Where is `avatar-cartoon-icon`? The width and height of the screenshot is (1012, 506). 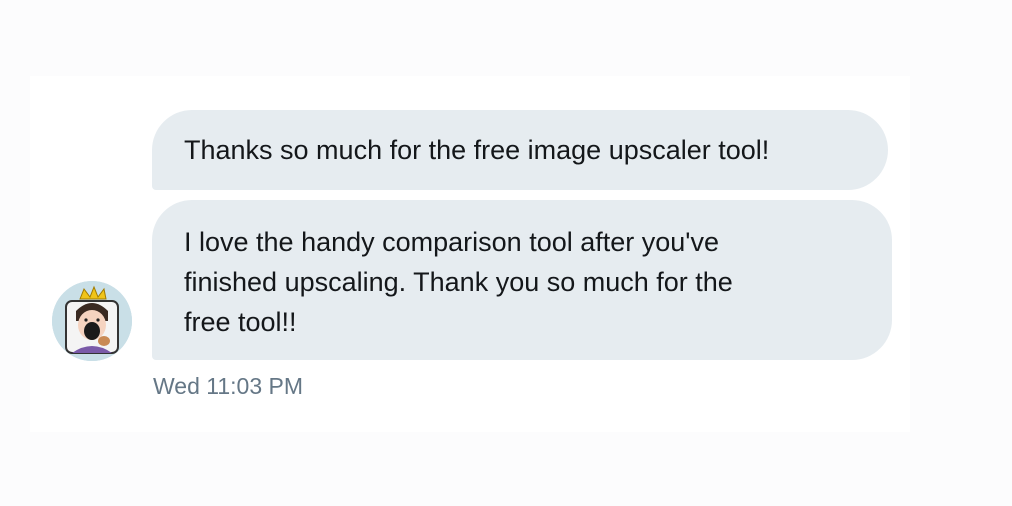 avatar-cartoon-icon is located at coordinates (92, 321).